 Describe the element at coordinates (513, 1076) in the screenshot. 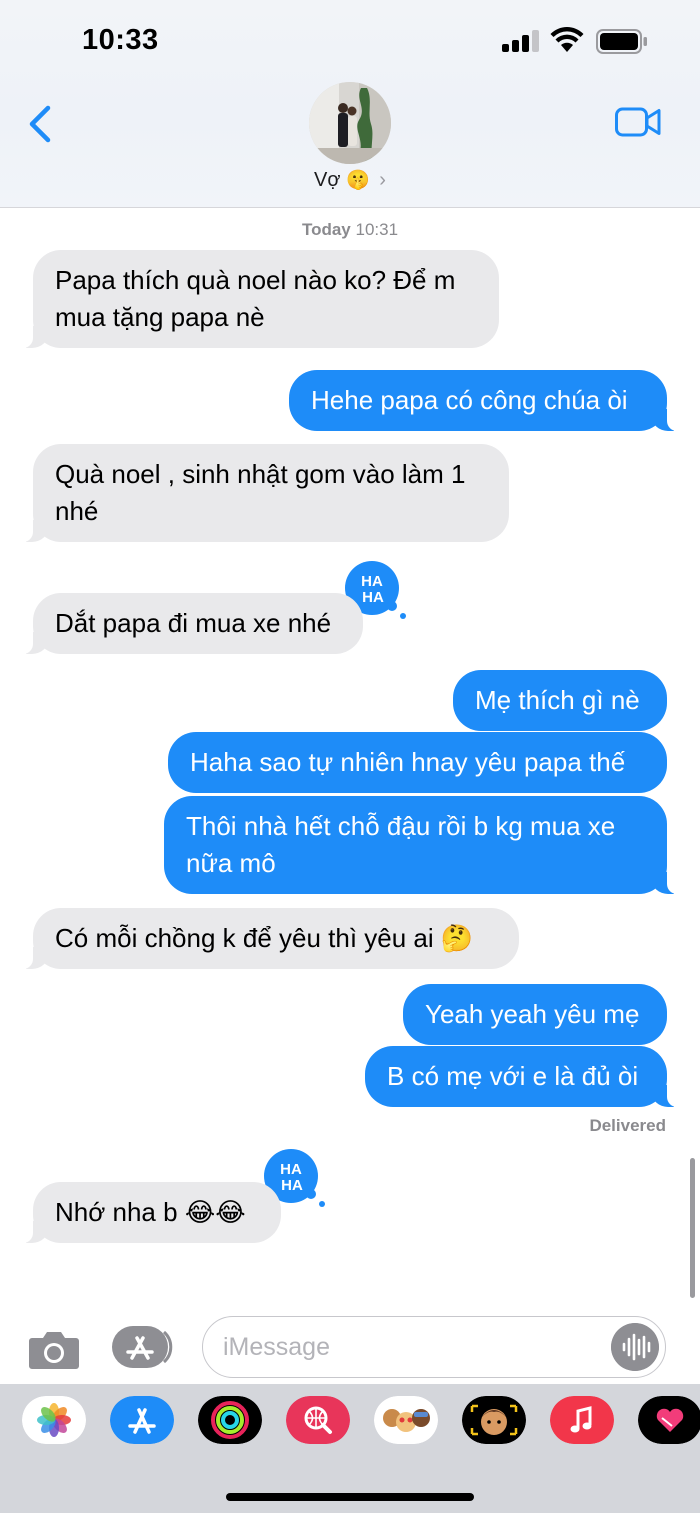

I see `message-text: B có mẹ với e là đủ òi` at that location.